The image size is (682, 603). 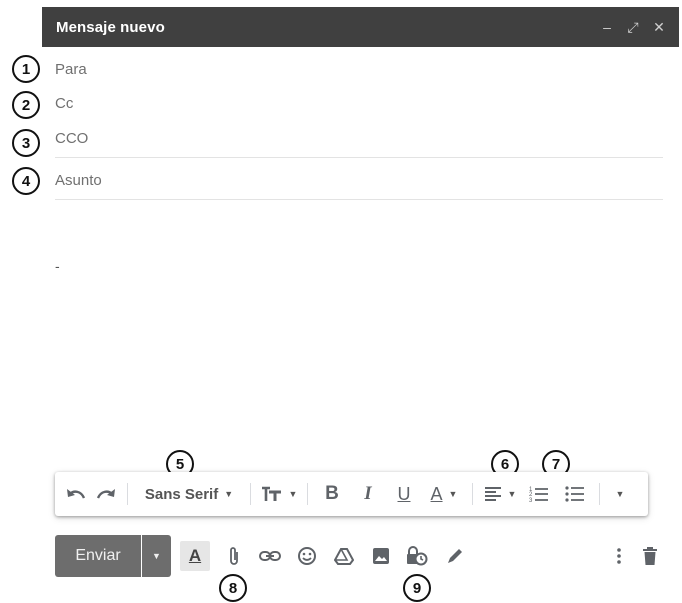 I want to click on redo-icon, so click(x=106, y=494).